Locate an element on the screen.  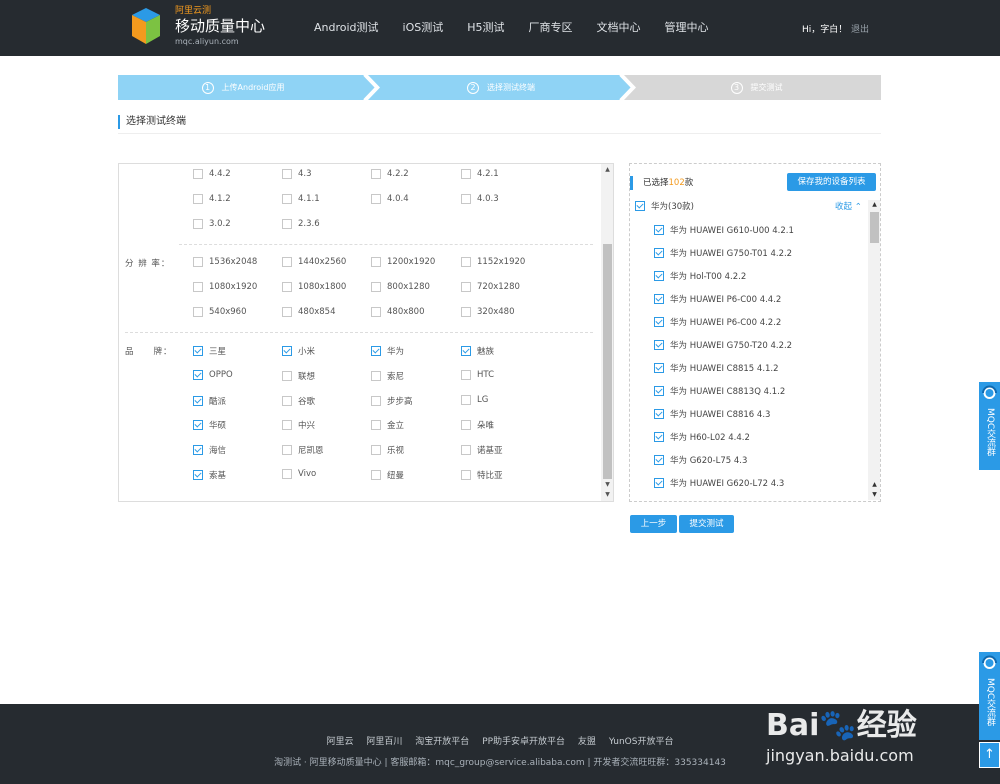
prev-step-button: 上一步 is located at coordinates (653, 524).